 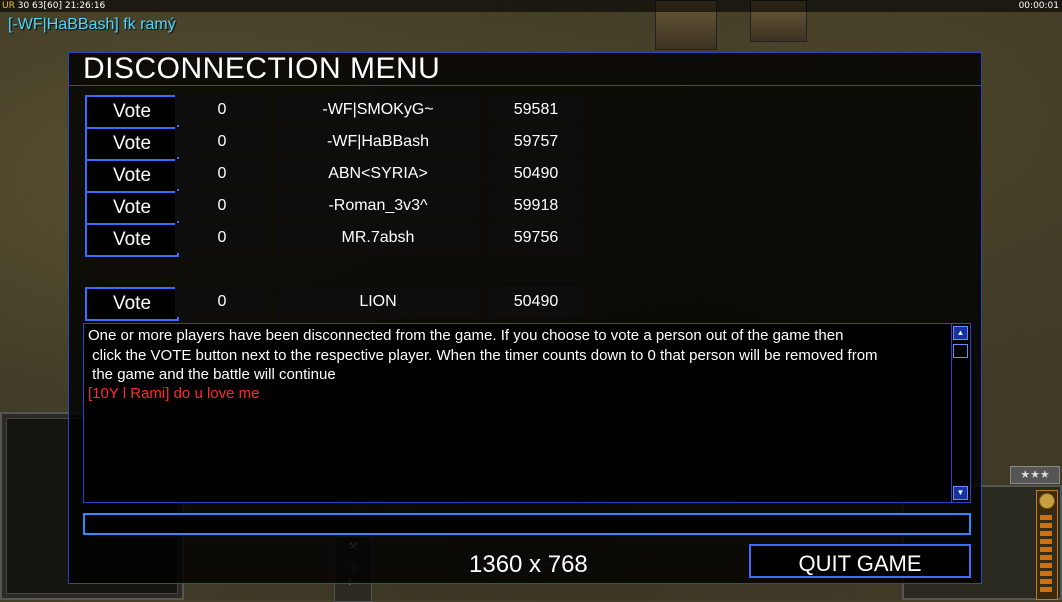 What do you see at coordinates (527, 524) in the screenshot?
I see `chat-input` at bounding box center [527, 524].